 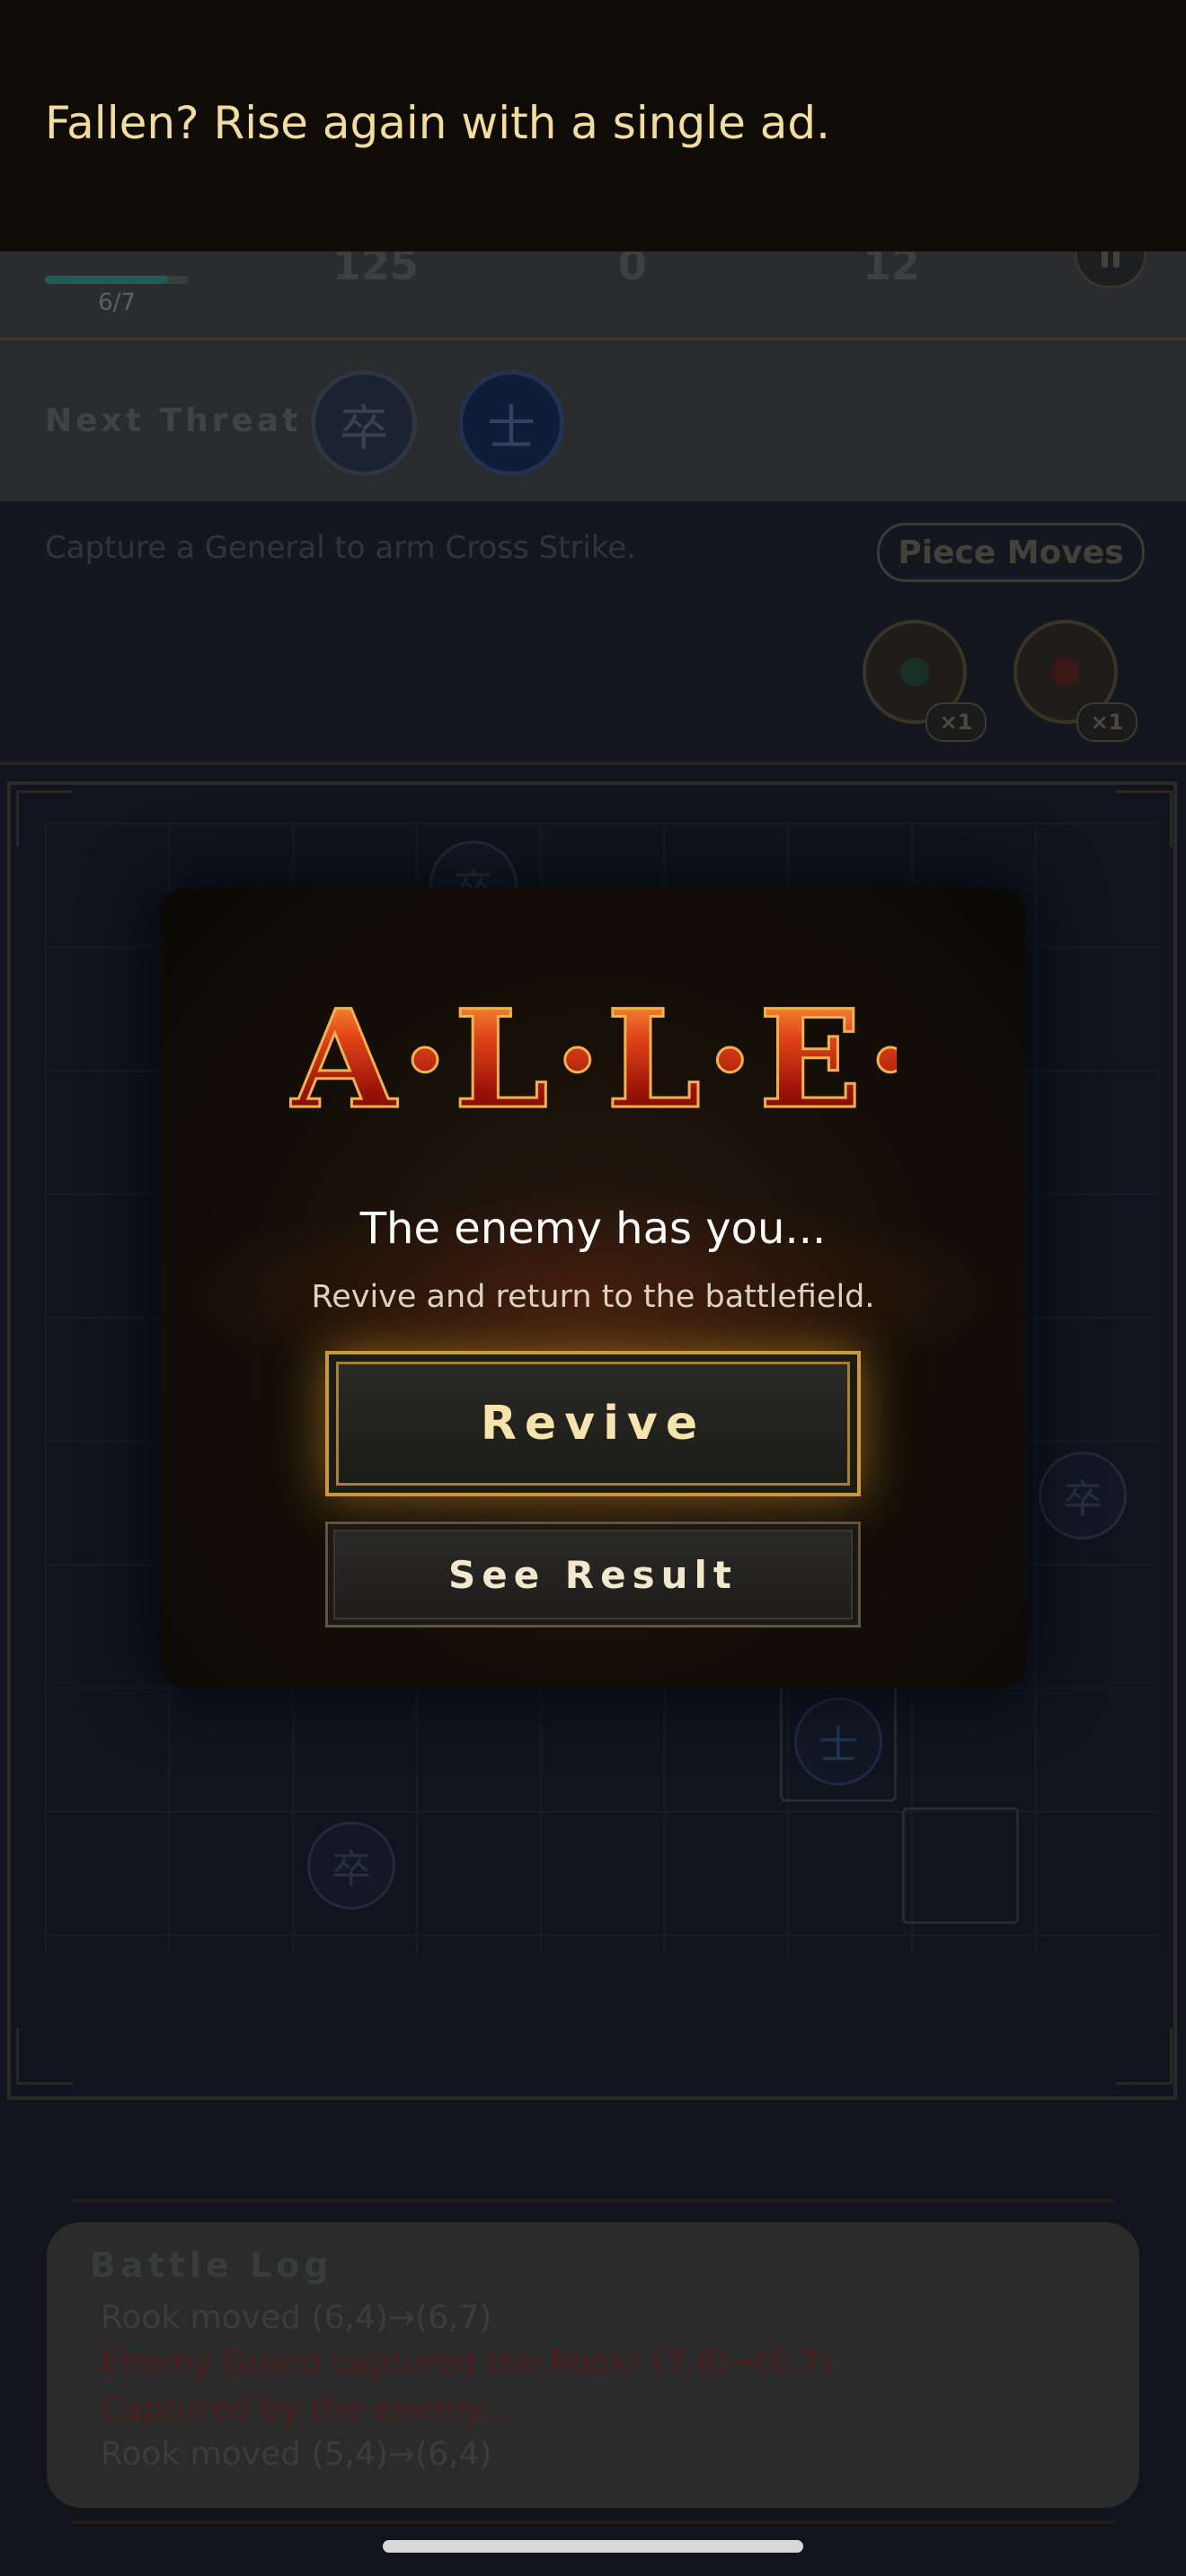 What do you see at coordinates (960, 1865) in the screenshot?
I see `board-target-square` at bounding box center [960, 1865].